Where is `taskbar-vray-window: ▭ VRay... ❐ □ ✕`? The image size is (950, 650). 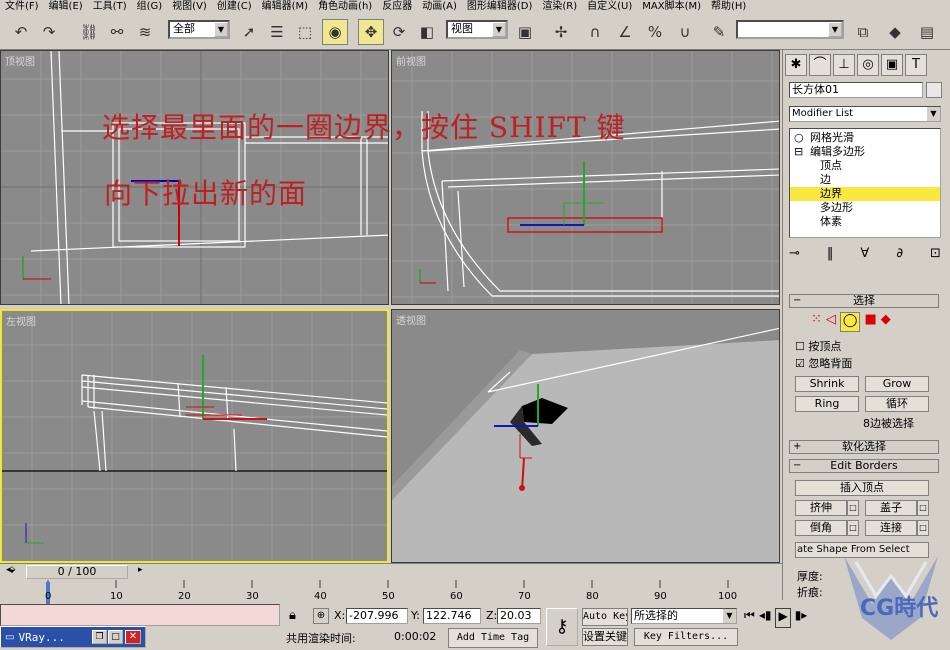 taskbar-vray-window: ▭ VRay... ❐ □ ✕ is located at coordinates (73, 637).